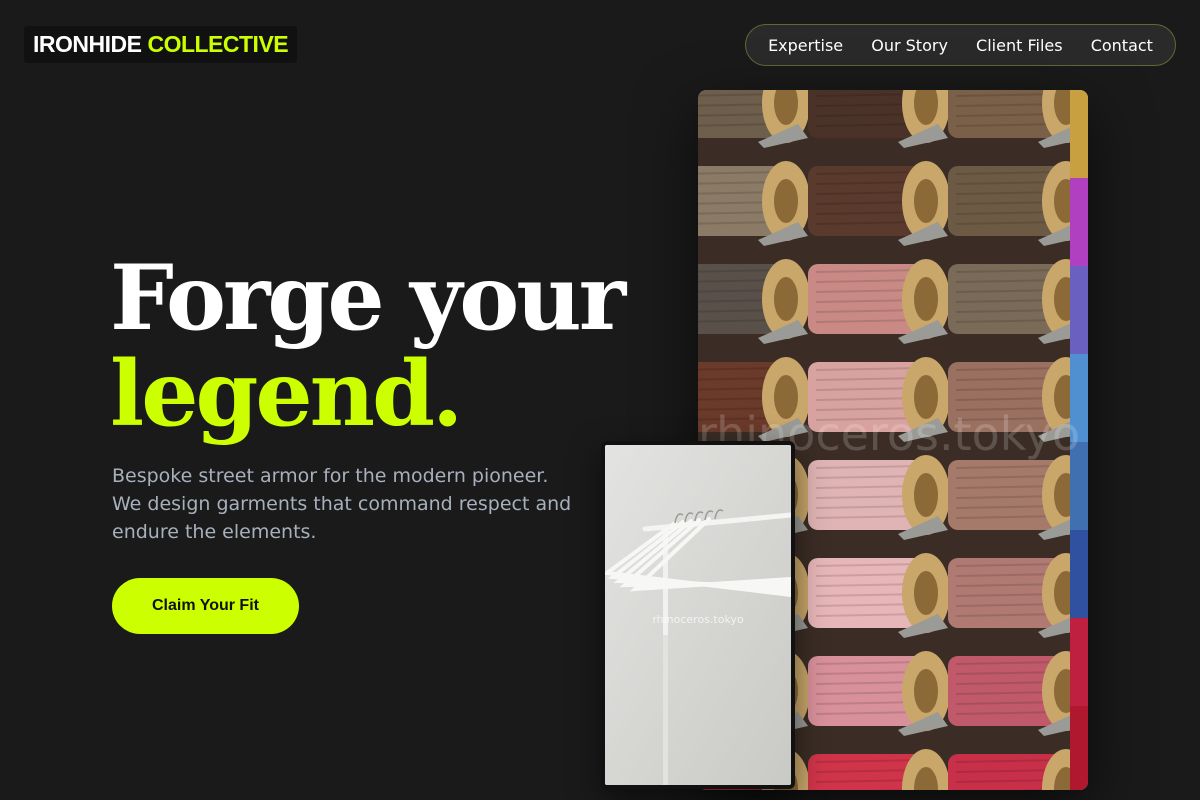 This screenshot has height=800, width=1200. I want to click on nav-item-contact: Contact, so click(1122, 45).